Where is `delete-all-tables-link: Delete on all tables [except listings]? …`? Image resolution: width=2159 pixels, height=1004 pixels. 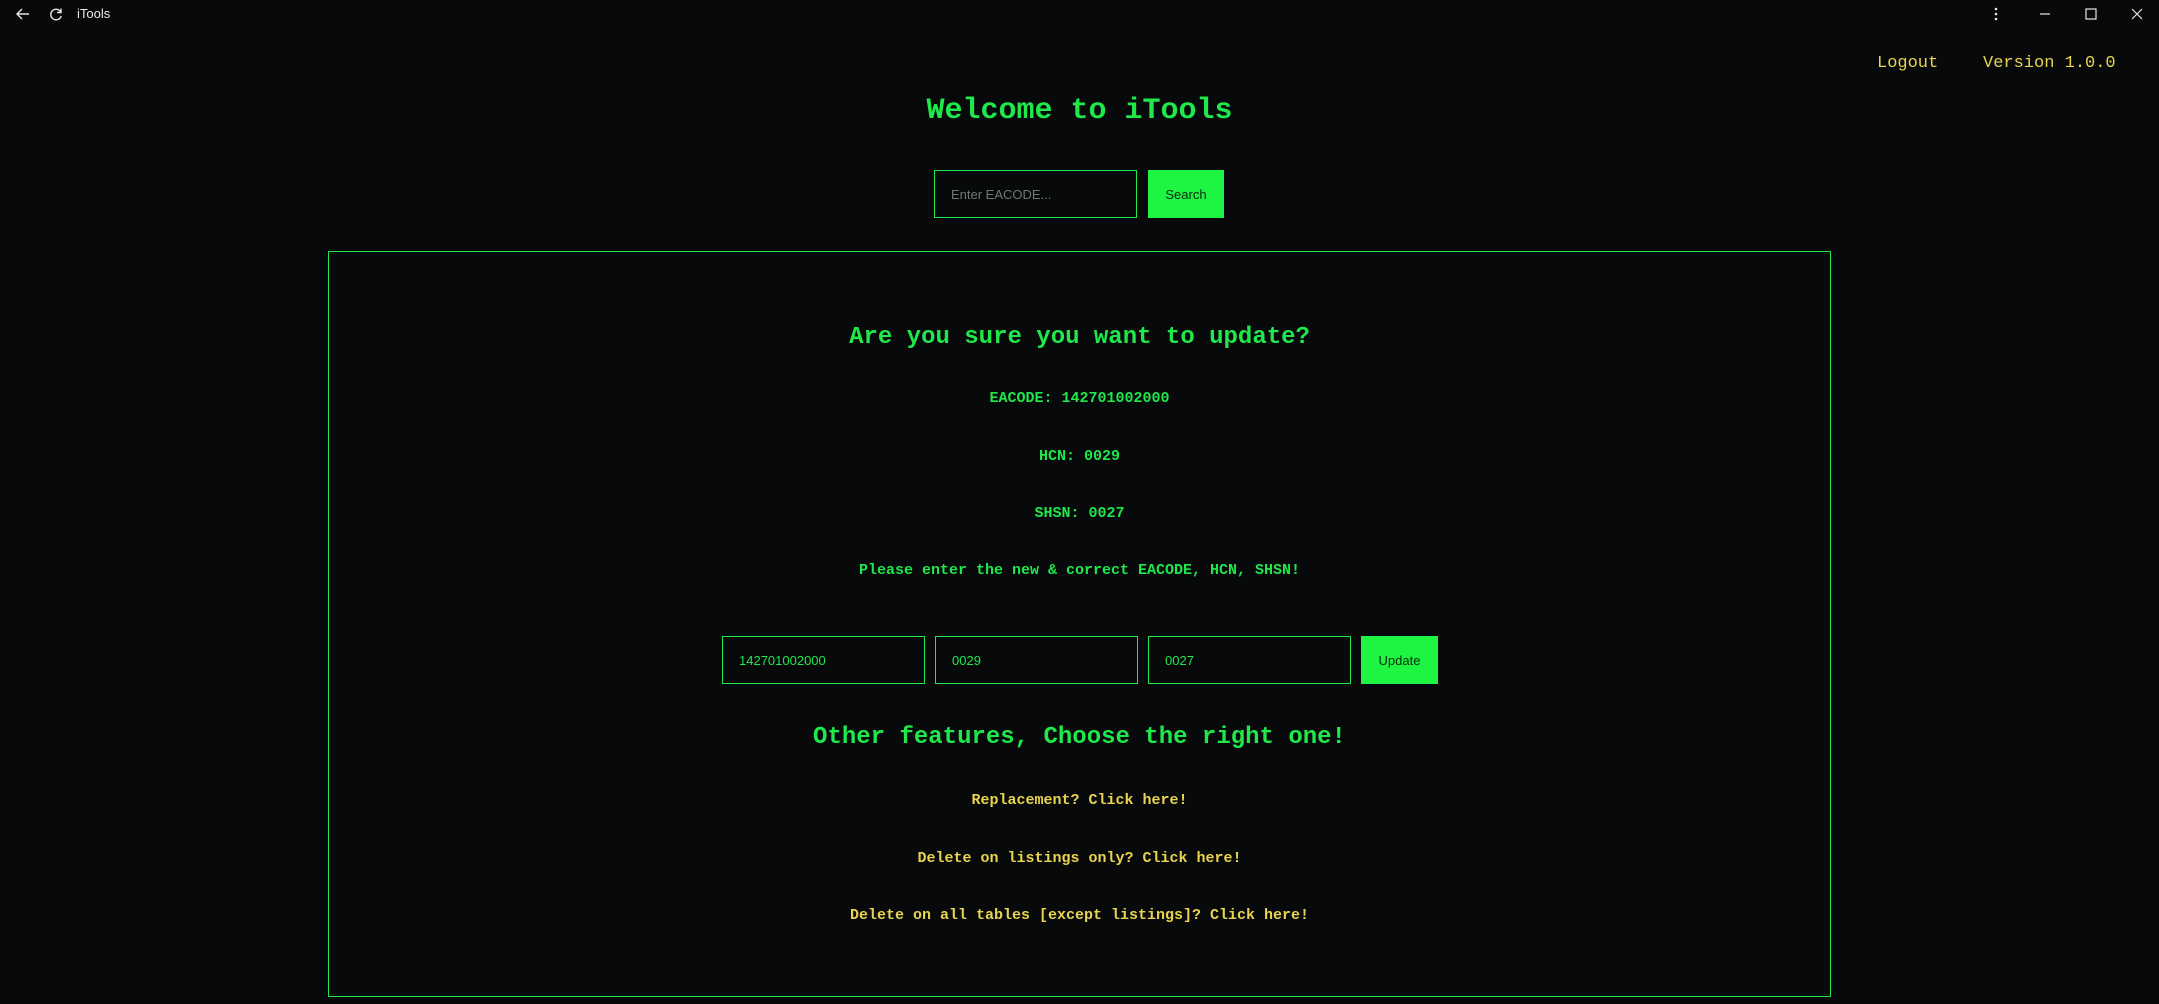 delete-all-tables-link: Delete on all tables [except listings]? … is located at coordinates (1079, 915).